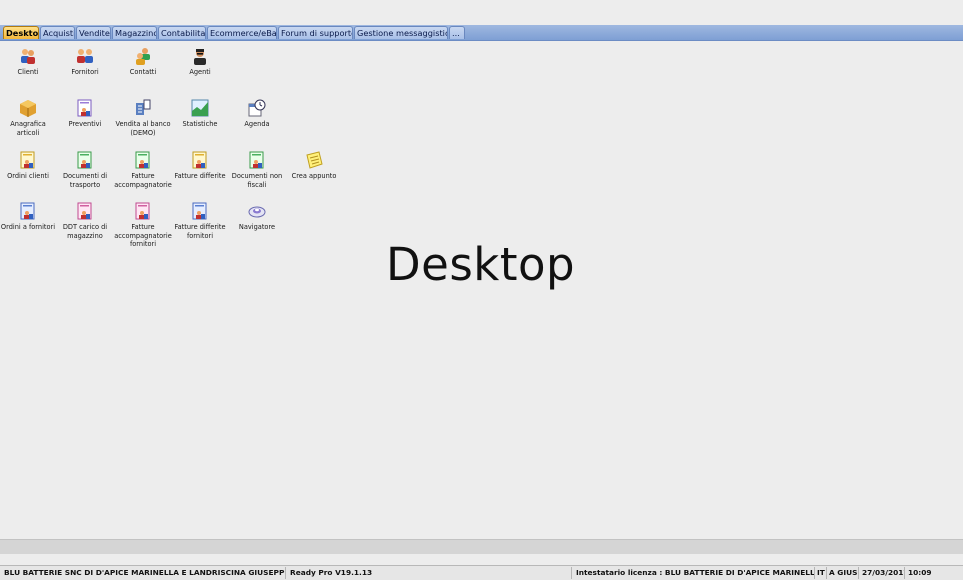 The width and height of the screenshot is (963, 580). What do you see at coordinates (314, 176) in the screenshot?
I see `icon-label: Crea appunto` at bounding box center [314, 176].